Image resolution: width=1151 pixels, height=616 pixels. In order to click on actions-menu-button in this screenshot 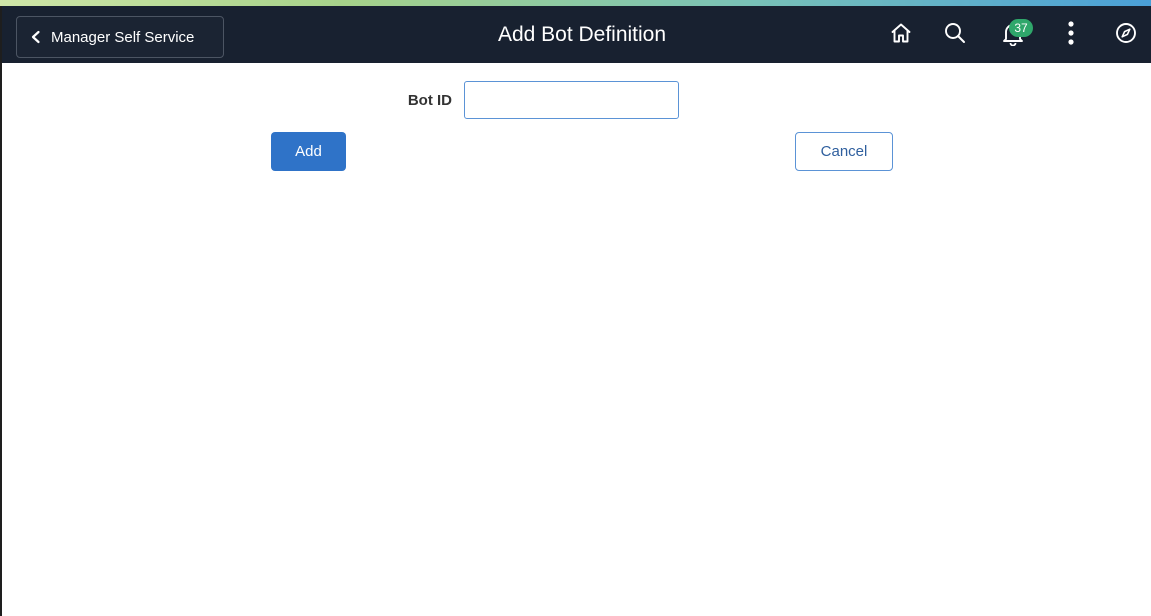, I will do `click(1071, 35)`.